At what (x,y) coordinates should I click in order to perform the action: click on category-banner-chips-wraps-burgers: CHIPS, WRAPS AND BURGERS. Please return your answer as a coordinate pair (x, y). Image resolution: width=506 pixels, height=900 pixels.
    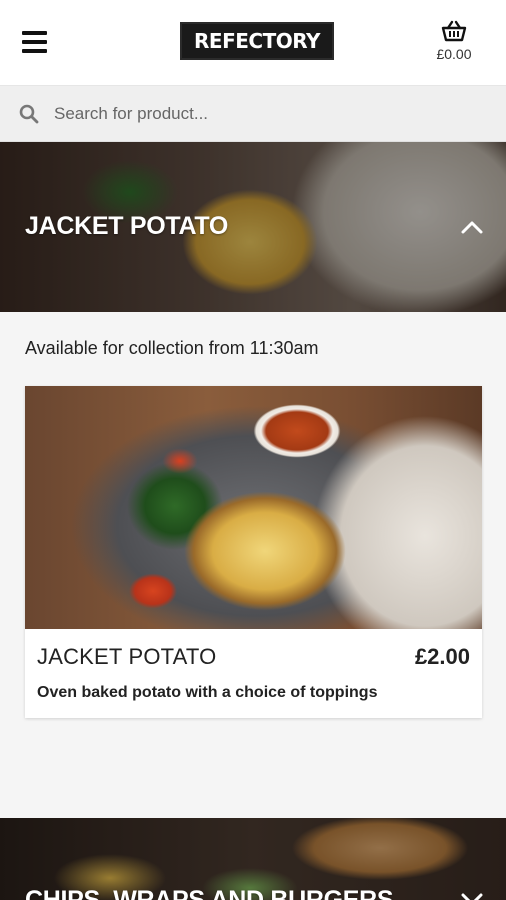
    Looking at the image, I should click on (253, 859).